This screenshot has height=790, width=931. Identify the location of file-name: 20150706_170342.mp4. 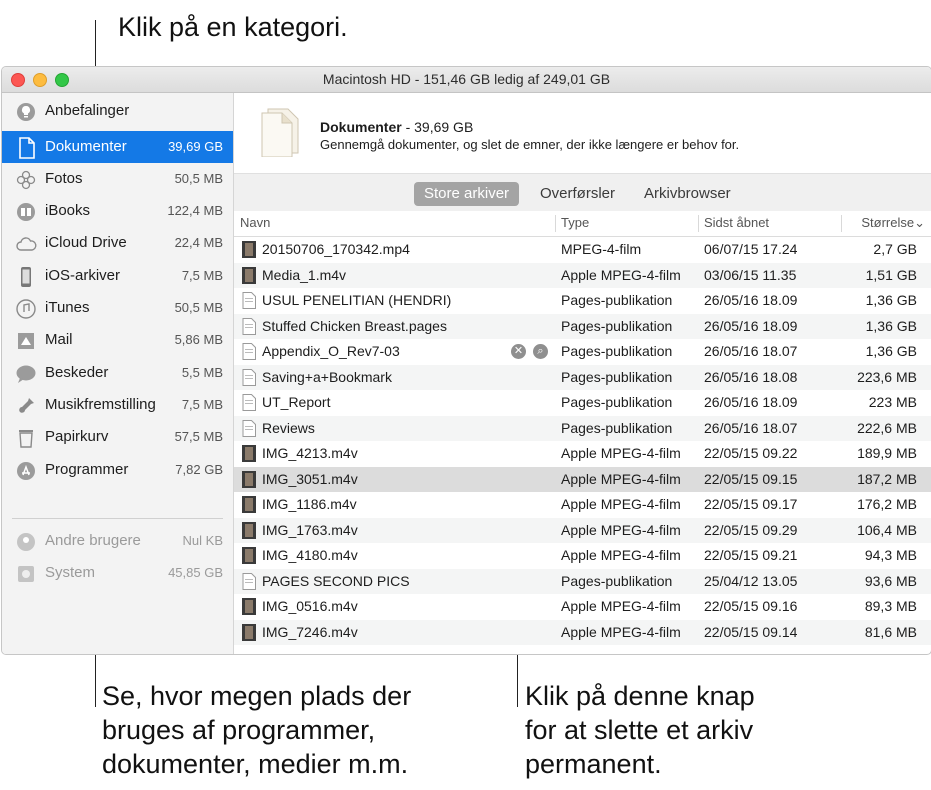
(336, 249).